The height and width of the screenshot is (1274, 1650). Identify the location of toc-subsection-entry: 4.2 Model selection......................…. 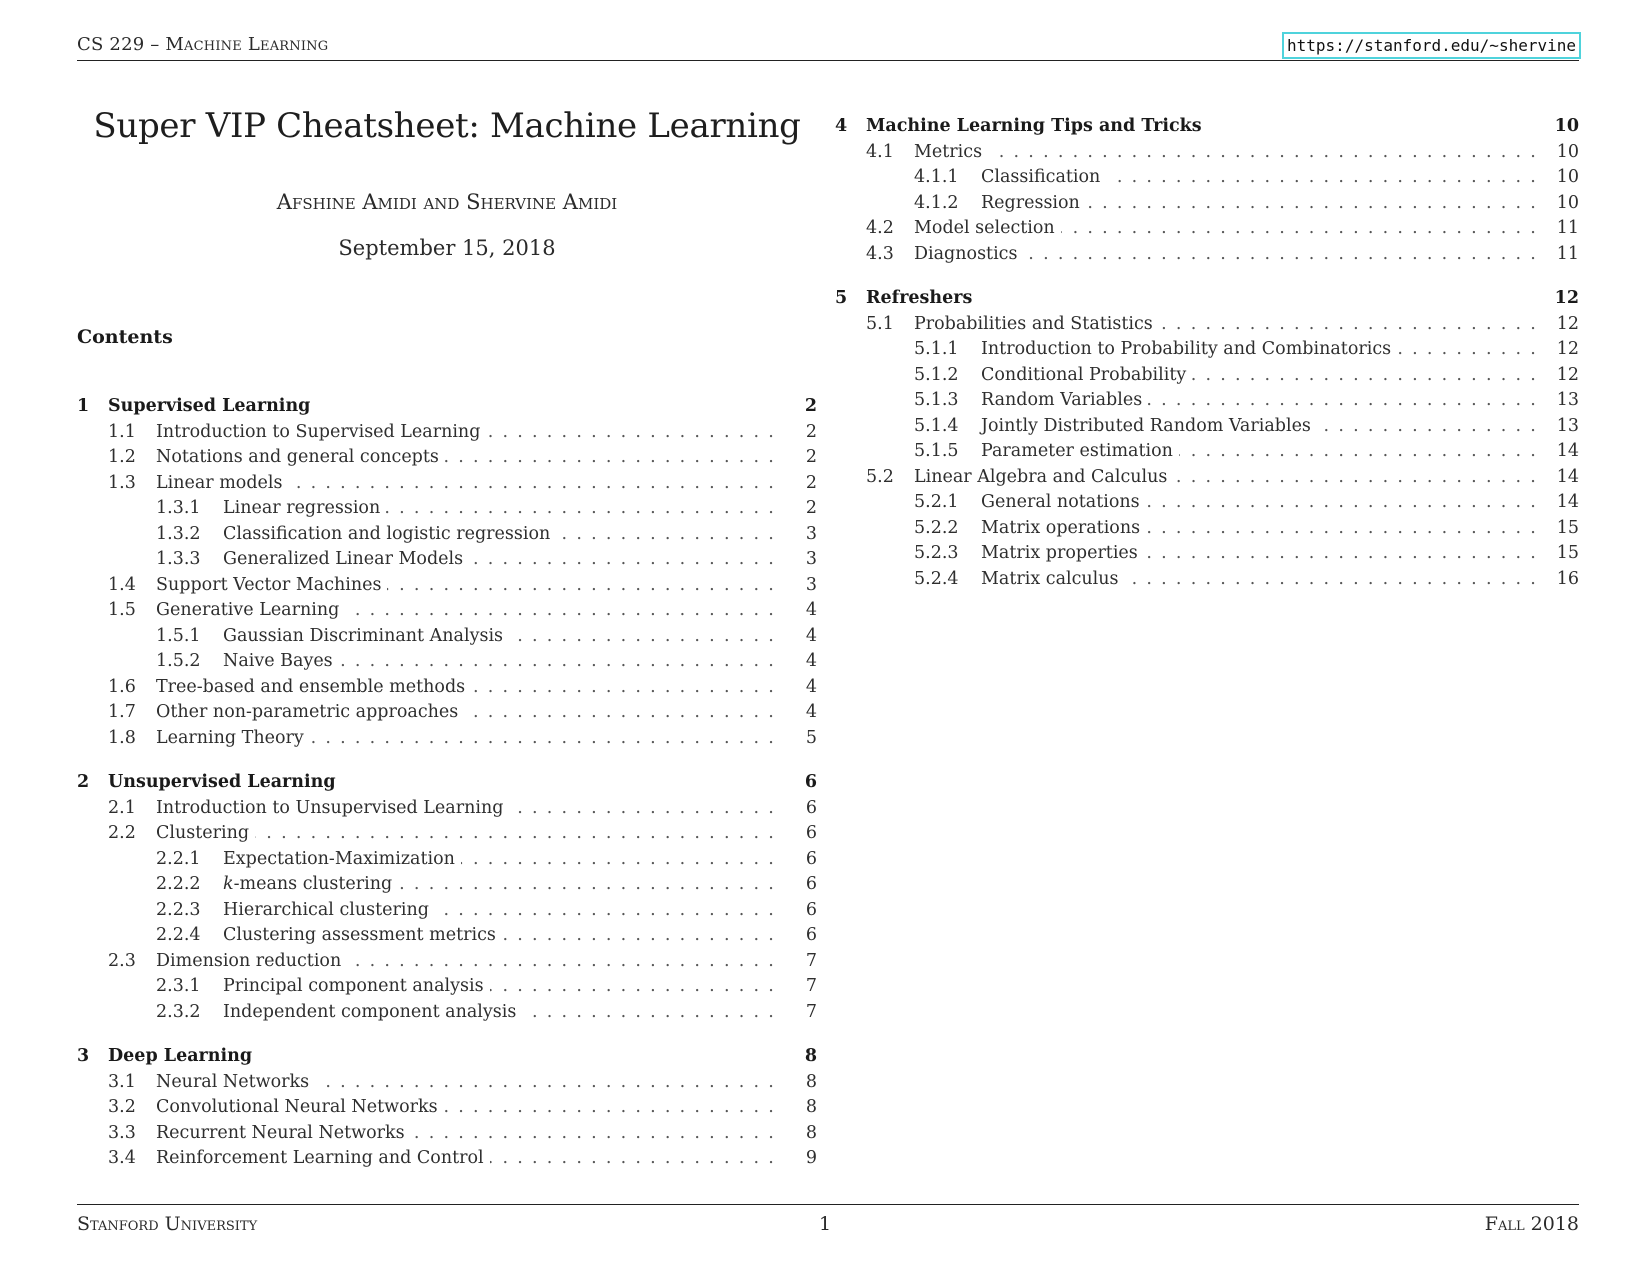
(1207, 229).